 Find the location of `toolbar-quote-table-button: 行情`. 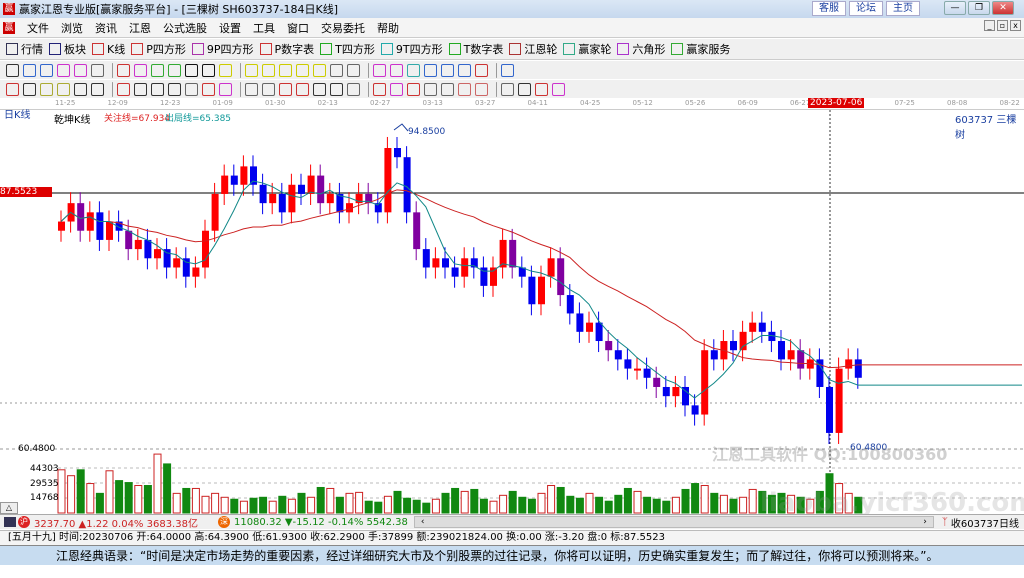

toolbar-quote-table-button: 行情 is located at coordinates (24, 49).